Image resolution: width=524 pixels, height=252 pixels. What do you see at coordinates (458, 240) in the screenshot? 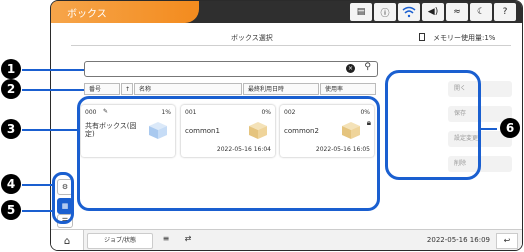
I see `clock: 2022-05-16 16:09` at bounding box center [458, 240].